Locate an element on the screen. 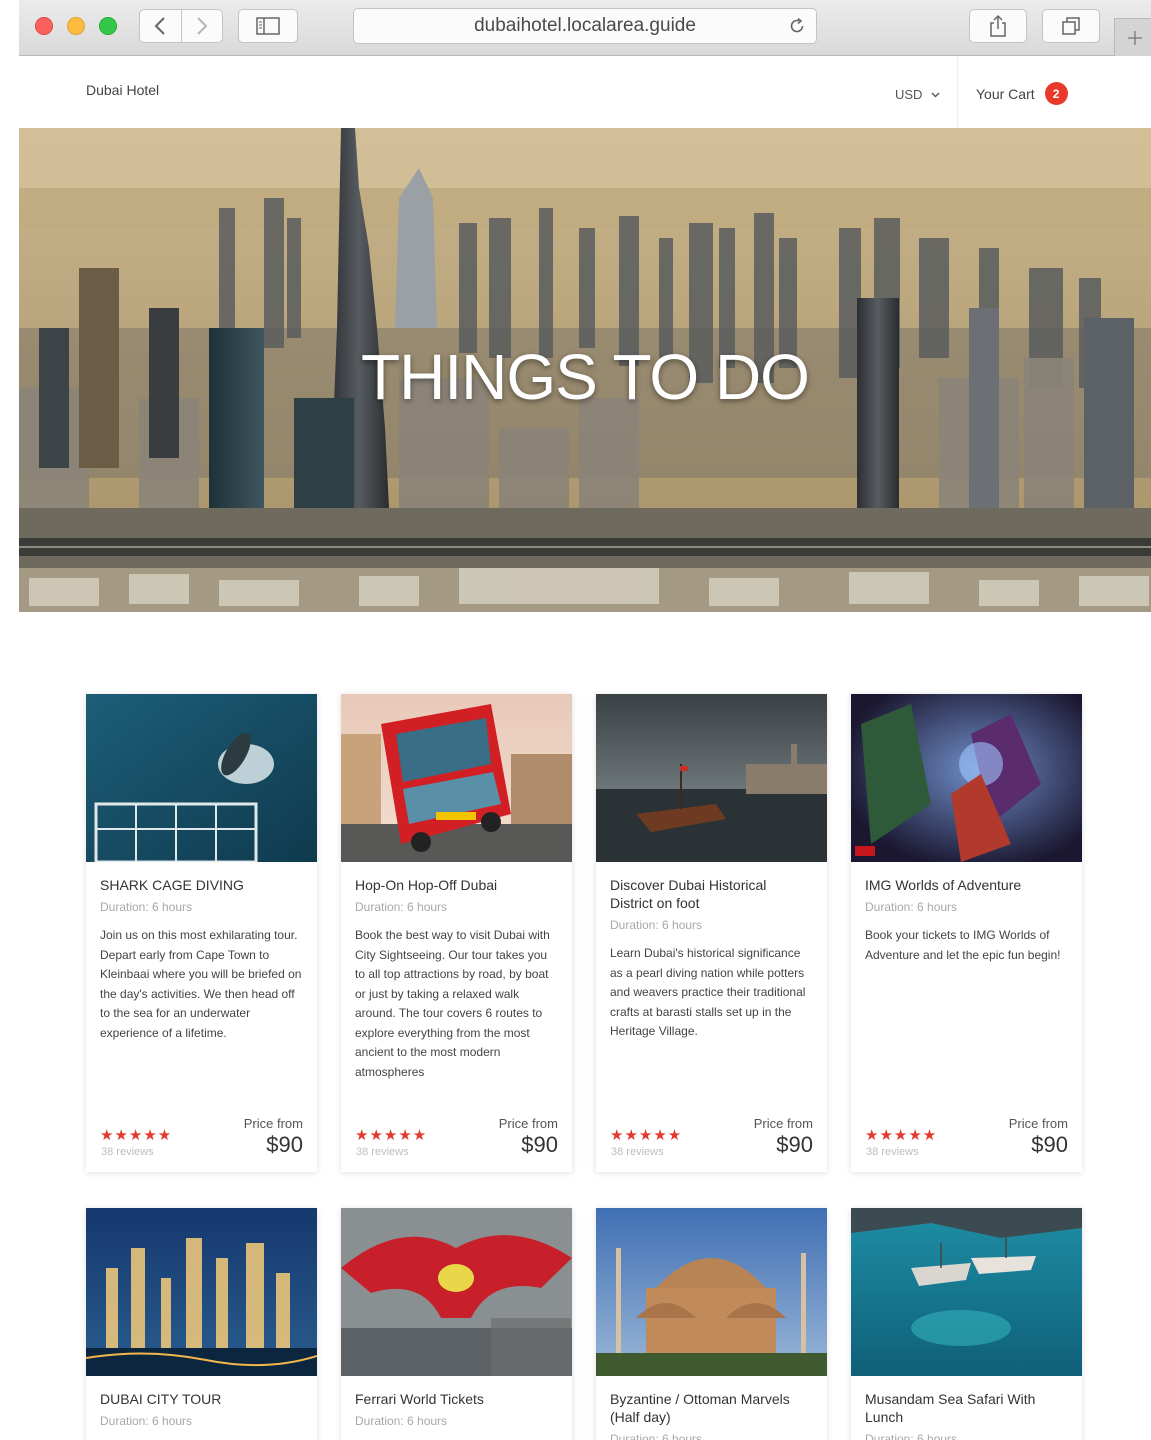 The image size is (1151, 1440). tabs-icon is located at coordinates (1071, 26).